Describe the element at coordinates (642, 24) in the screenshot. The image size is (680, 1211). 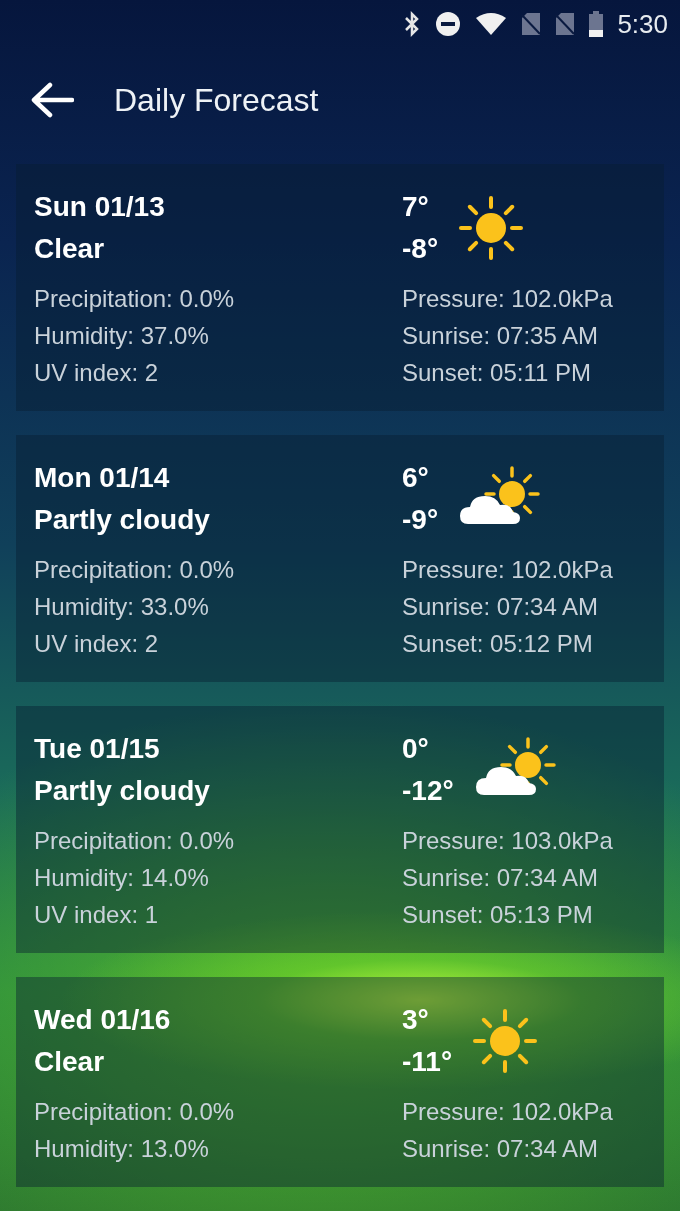
I see `clock-time: 5:30` at that location.